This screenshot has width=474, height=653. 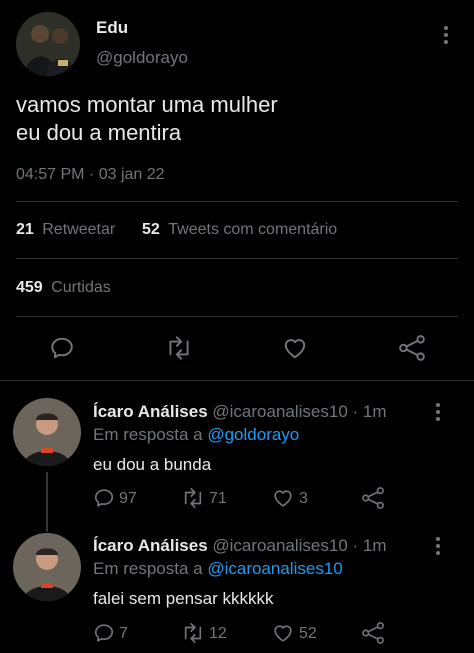 What do you see at coordinates (29, 287) in the screenshot?
I see `like-count: 459` at bounding box center [29, 287].